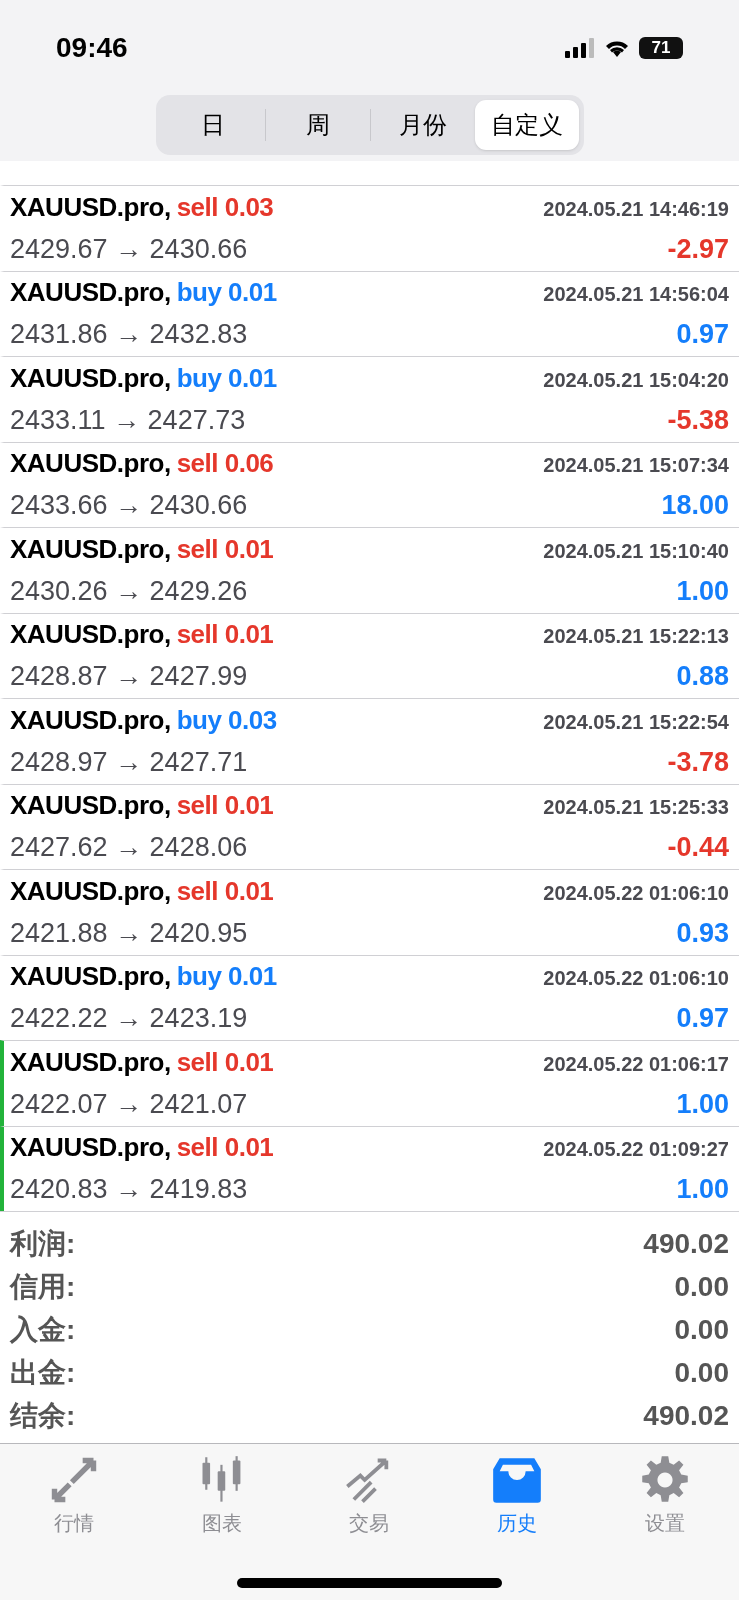 This screenshot has width=739, height=1600. What do you see at coordinates (129, 1018) in the screenshot?
I see `price-text: 2422.22 → 2423.19` at bounding box center [129, 1018].